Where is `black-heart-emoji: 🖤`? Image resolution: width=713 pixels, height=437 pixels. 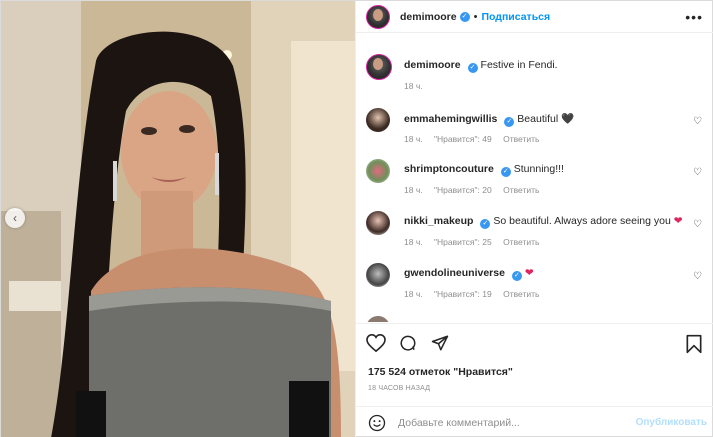 black-heart-emoji: 🖤 is located at coordinates (568, 119).